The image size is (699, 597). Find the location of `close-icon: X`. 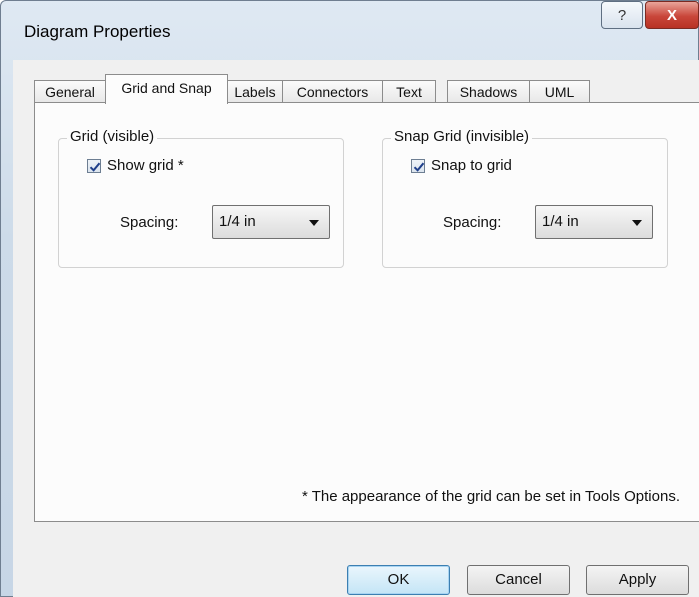

close-icon: X is located at coordinates (671, 15).